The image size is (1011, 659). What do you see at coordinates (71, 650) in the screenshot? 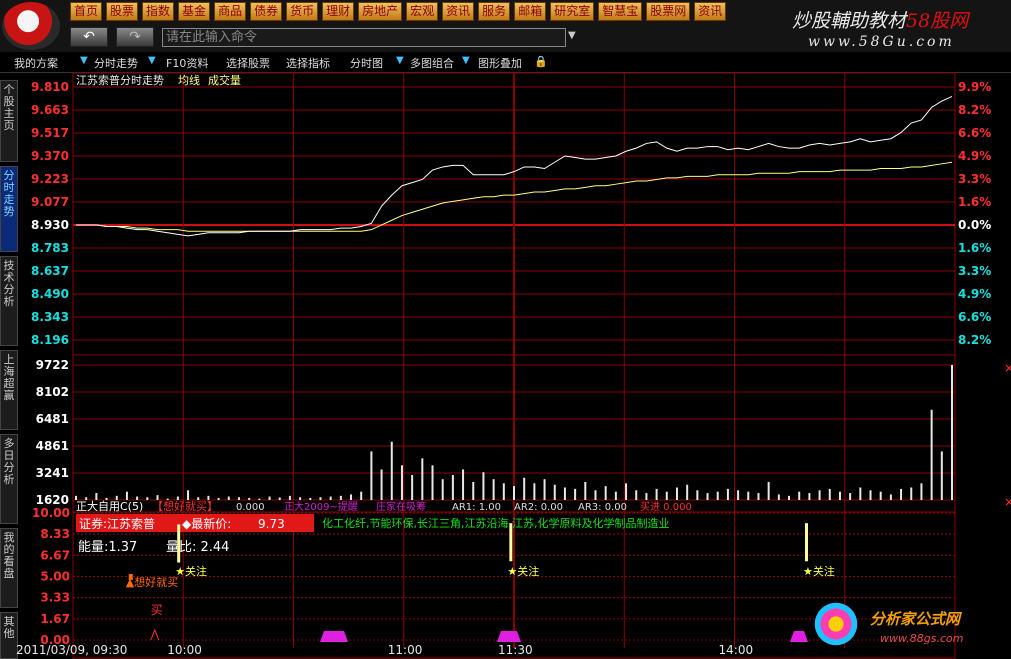
I see `time-label: 2011/03/09, 09:30` at bounding box center [71, 650].